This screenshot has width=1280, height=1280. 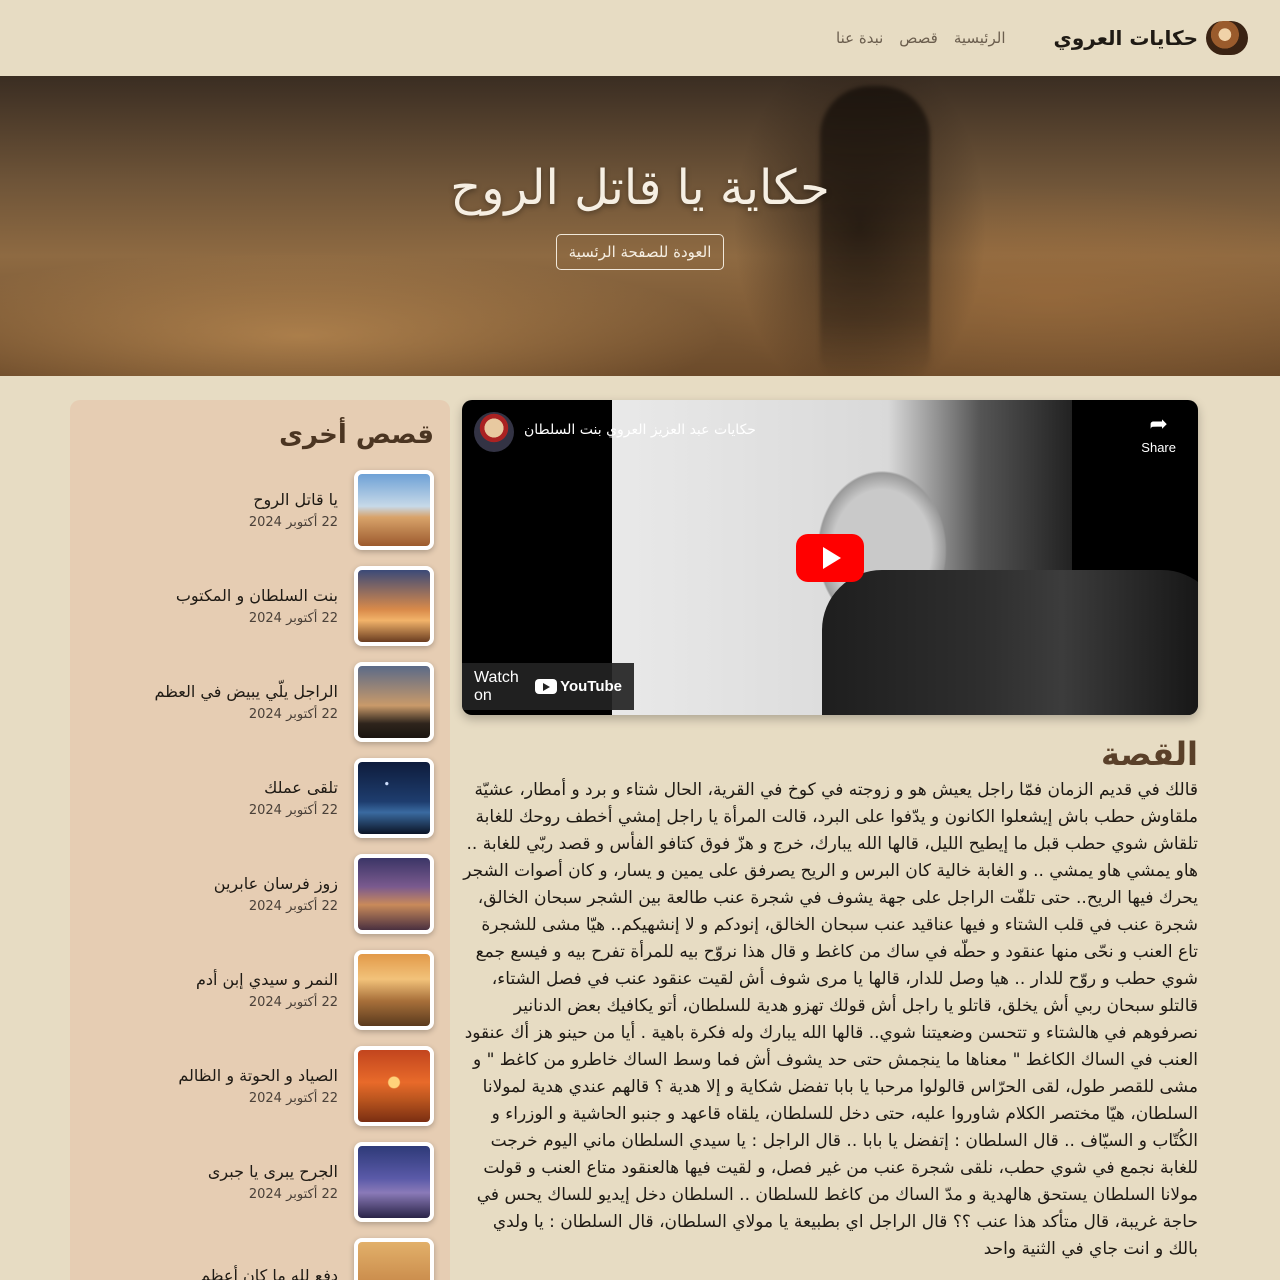 I want to click on story-item-title: الراجل يلّي يبيض في العظم, so click(x=246, y=691).